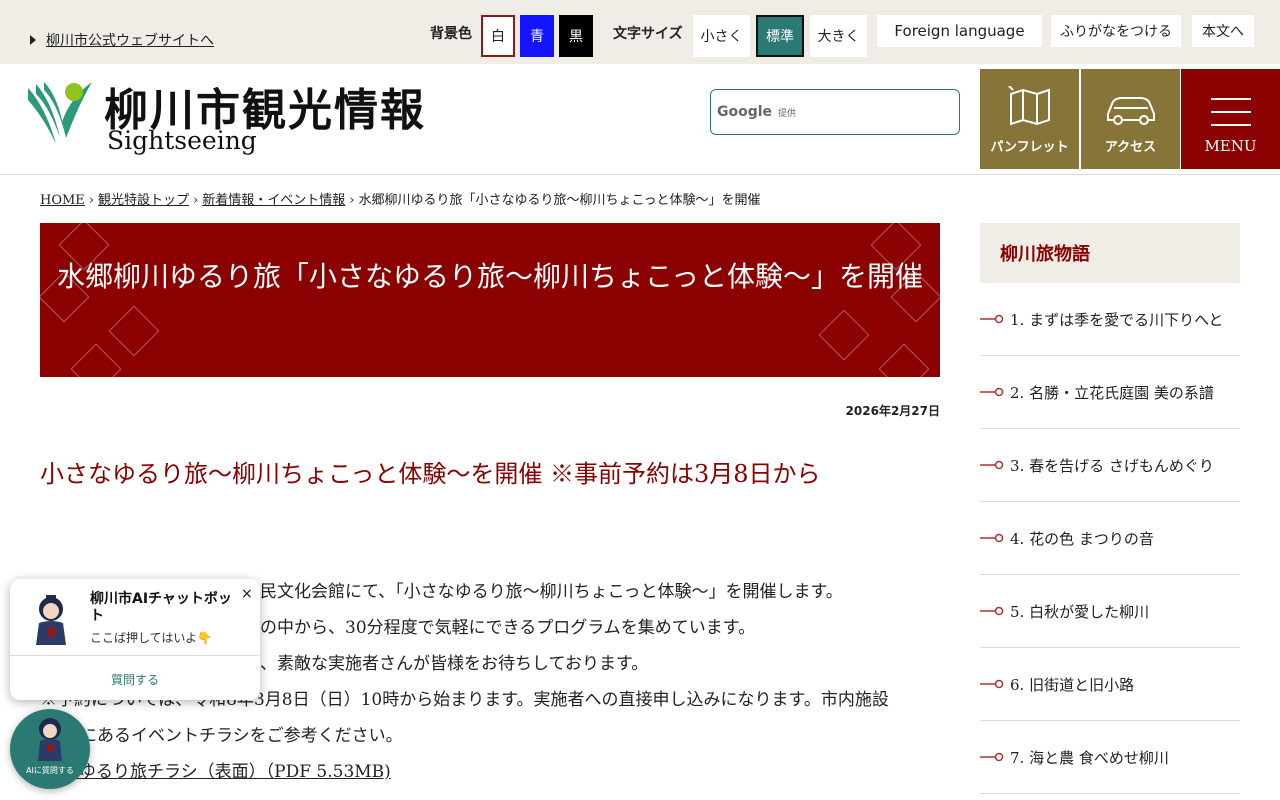 The image size is (1280, 800). What do you see at coordinates (451, 34) in the screenshot?
I see `background-color-label: 背景色` at bounding box center [451, 34].